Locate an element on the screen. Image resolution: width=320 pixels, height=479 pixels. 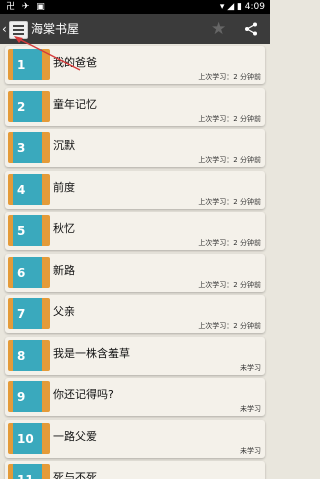
chapter-list-item: 8 我是一株含羞草未学习 is located at coordinates (135, 355).